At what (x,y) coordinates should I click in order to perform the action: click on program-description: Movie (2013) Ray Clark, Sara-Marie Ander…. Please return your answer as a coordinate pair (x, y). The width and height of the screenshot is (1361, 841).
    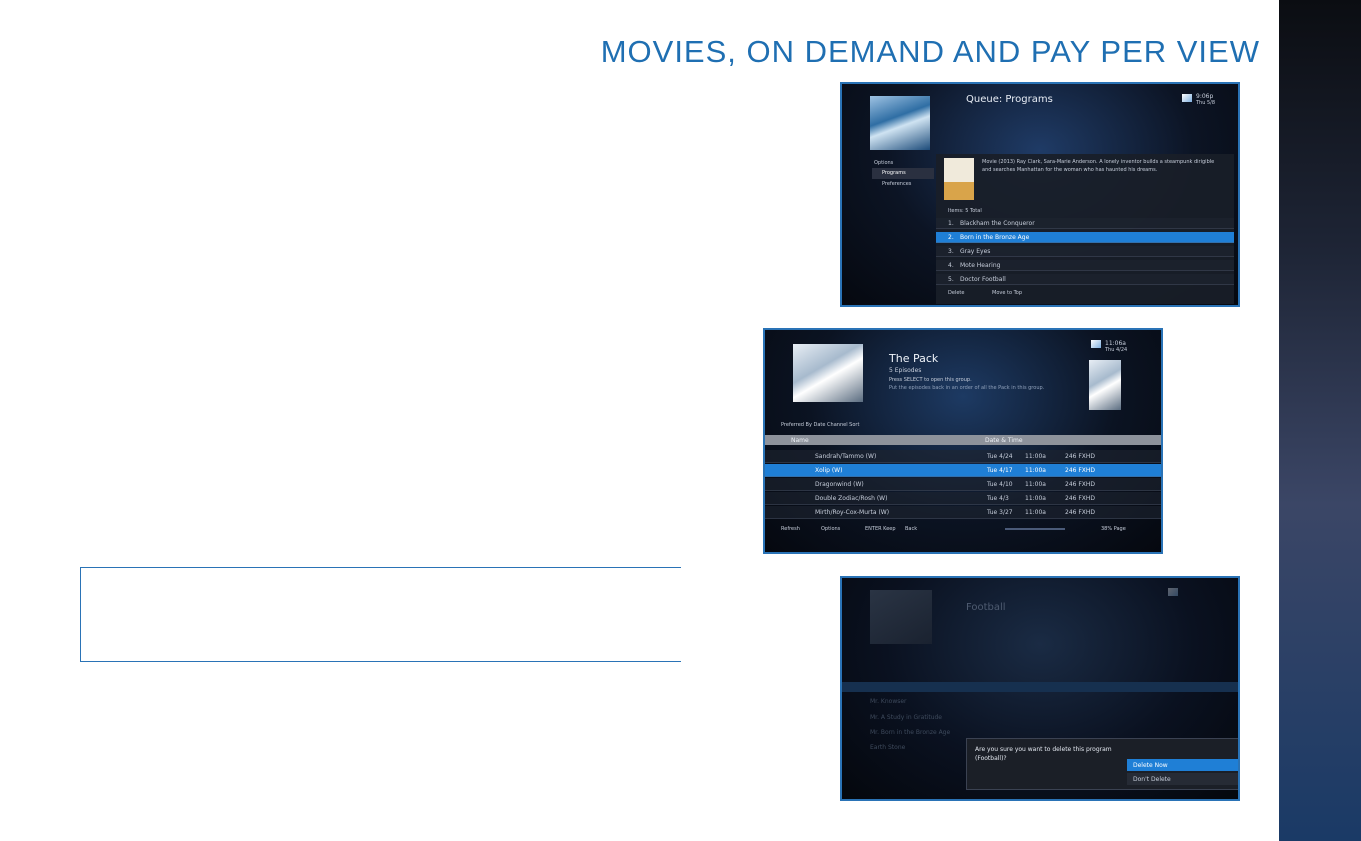
    Looking at the image, I should click on (1098, 166).